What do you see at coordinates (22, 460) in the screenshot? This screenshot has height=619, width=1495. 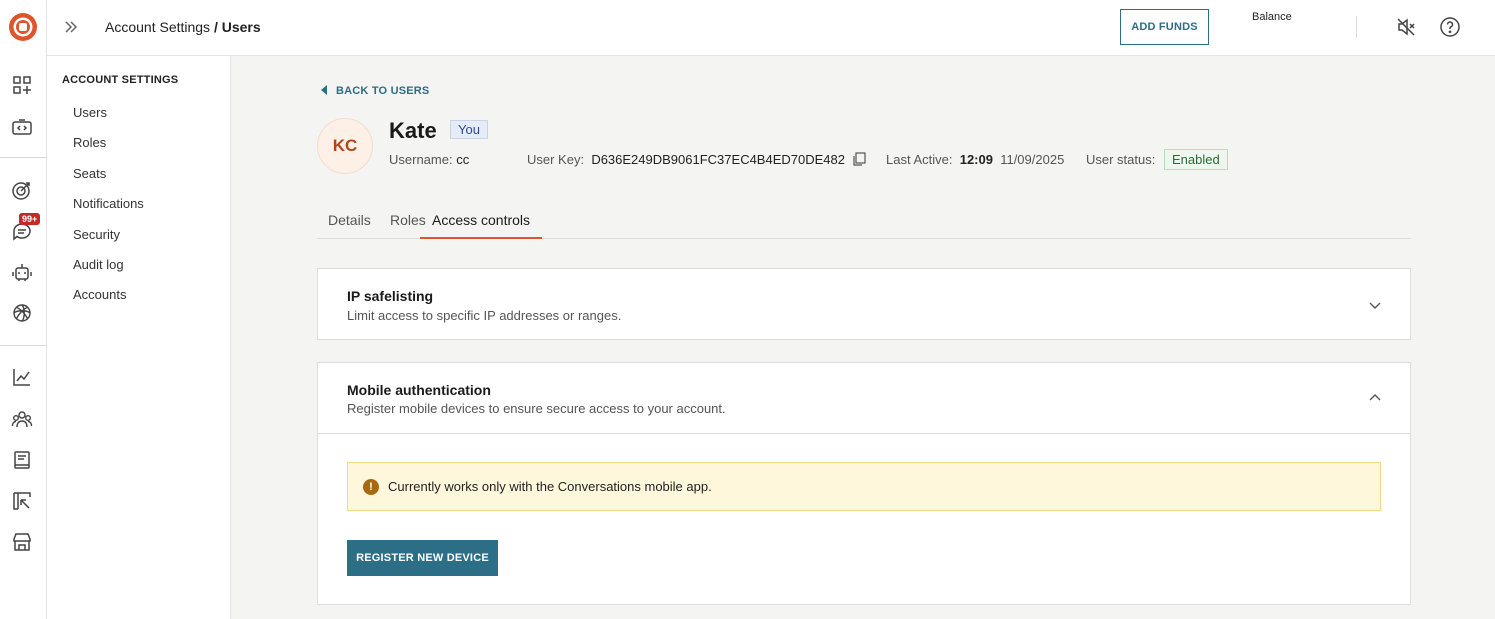 I see `book-icon` at bounding box center [22, 460].